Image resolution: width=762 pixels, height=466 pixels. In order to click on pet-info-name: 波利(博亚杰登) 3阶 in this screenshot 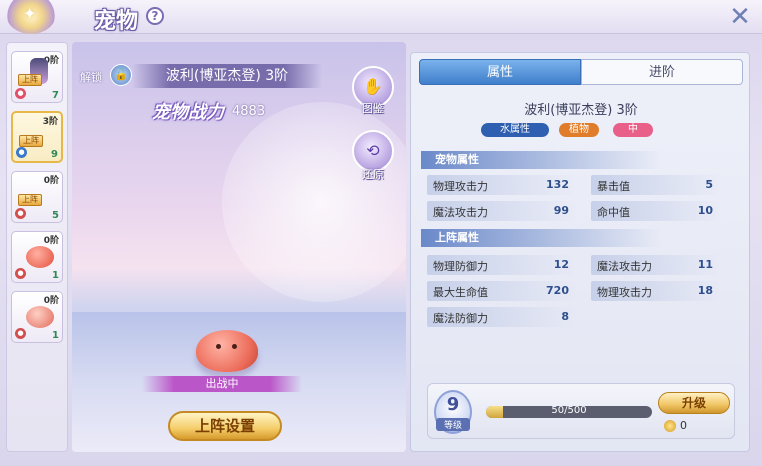, I will do `click(581, 110)`.